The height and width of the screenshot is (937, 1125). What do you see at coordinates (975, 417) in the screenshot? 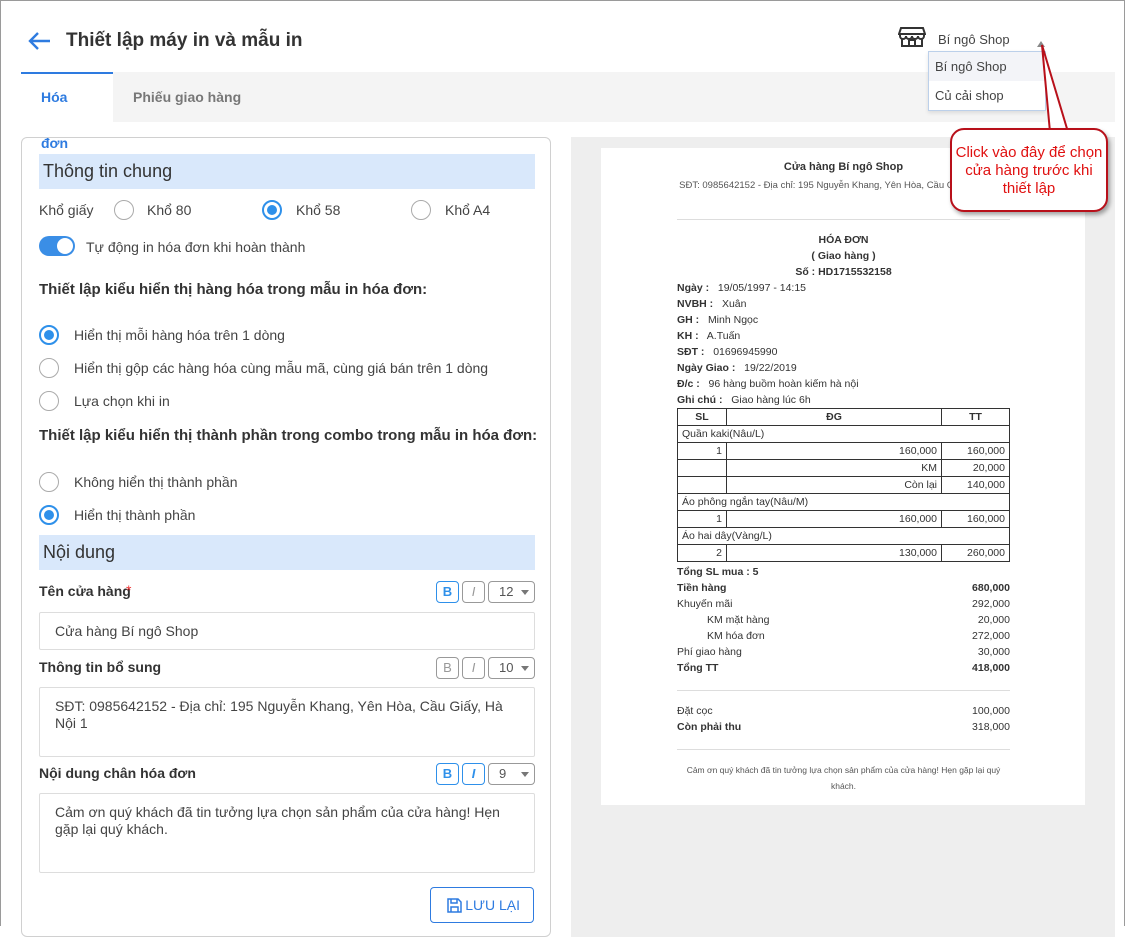
I see `col-total: TT` at bounding box center [975, 417].